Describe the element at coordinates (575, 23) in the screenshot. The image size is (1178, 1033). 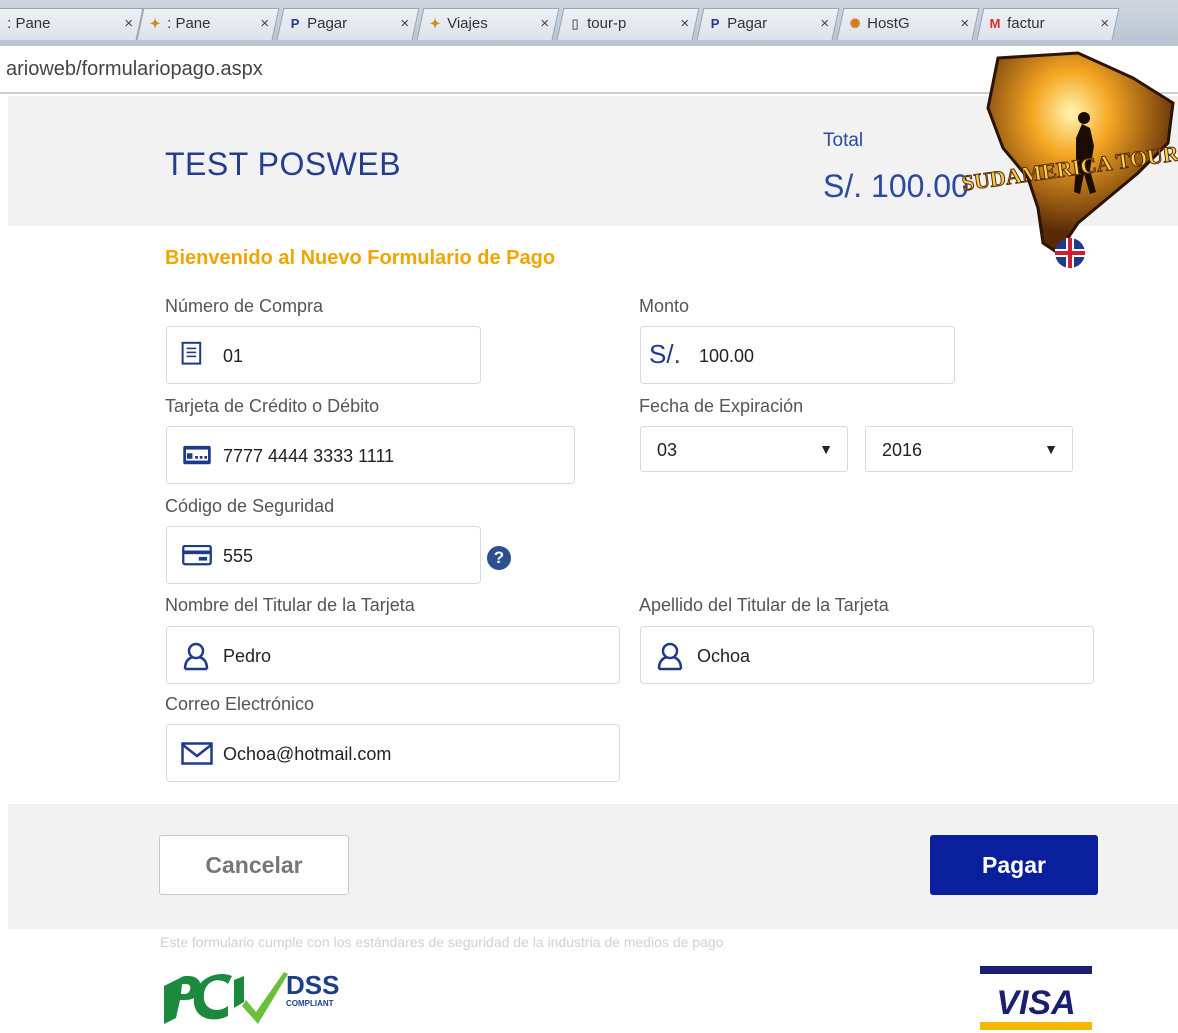
I see `page-icon: ▯` at that location.